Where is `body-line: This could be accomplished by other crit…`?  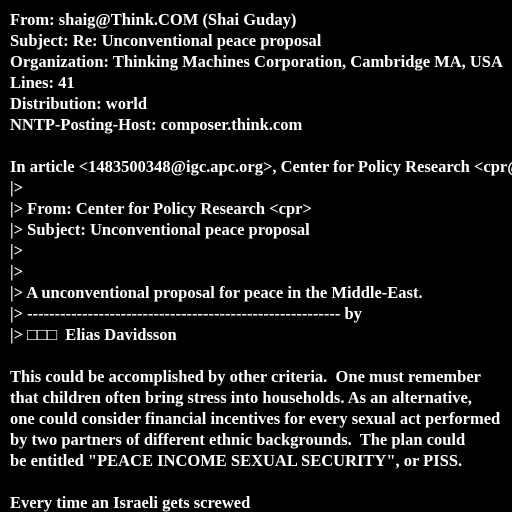
body-line: This could be accomplished by other crit… is located at coordinates (245, 376).